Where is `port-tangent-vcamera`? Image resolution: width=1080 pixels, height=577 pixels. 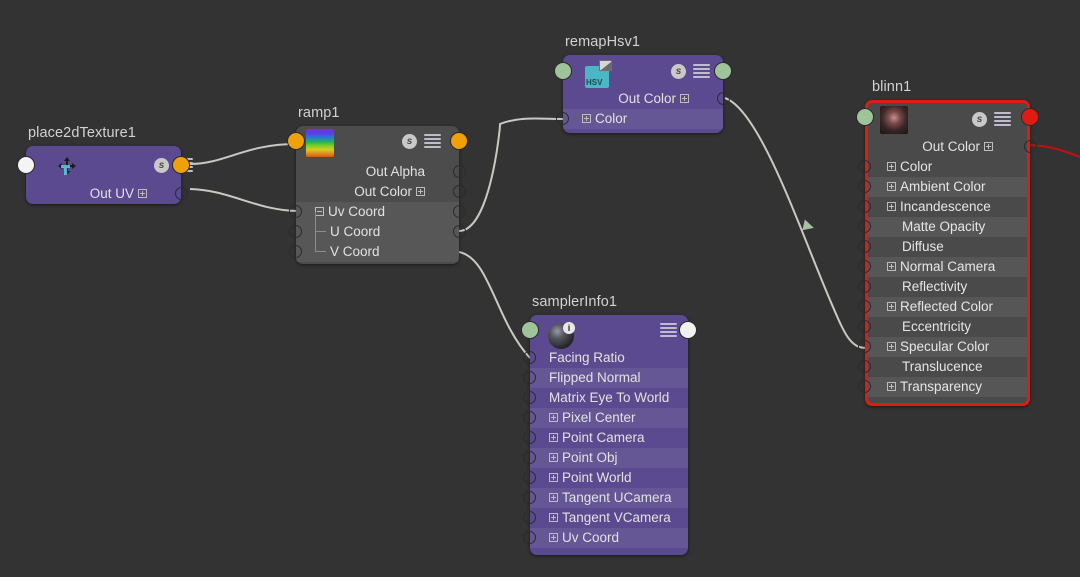
port-tangent-vcamera is located at coordinates (529, 517).